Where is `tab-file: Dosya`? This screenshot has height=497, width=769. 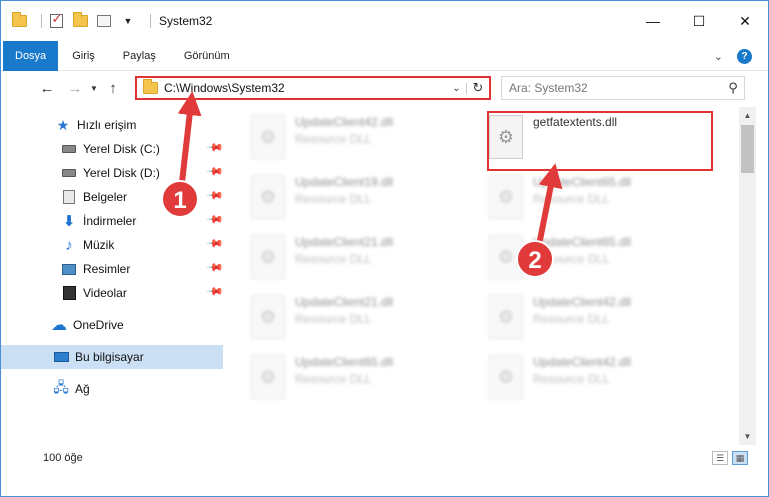
tab-file: Dosya is located at coordinates (31, 55).